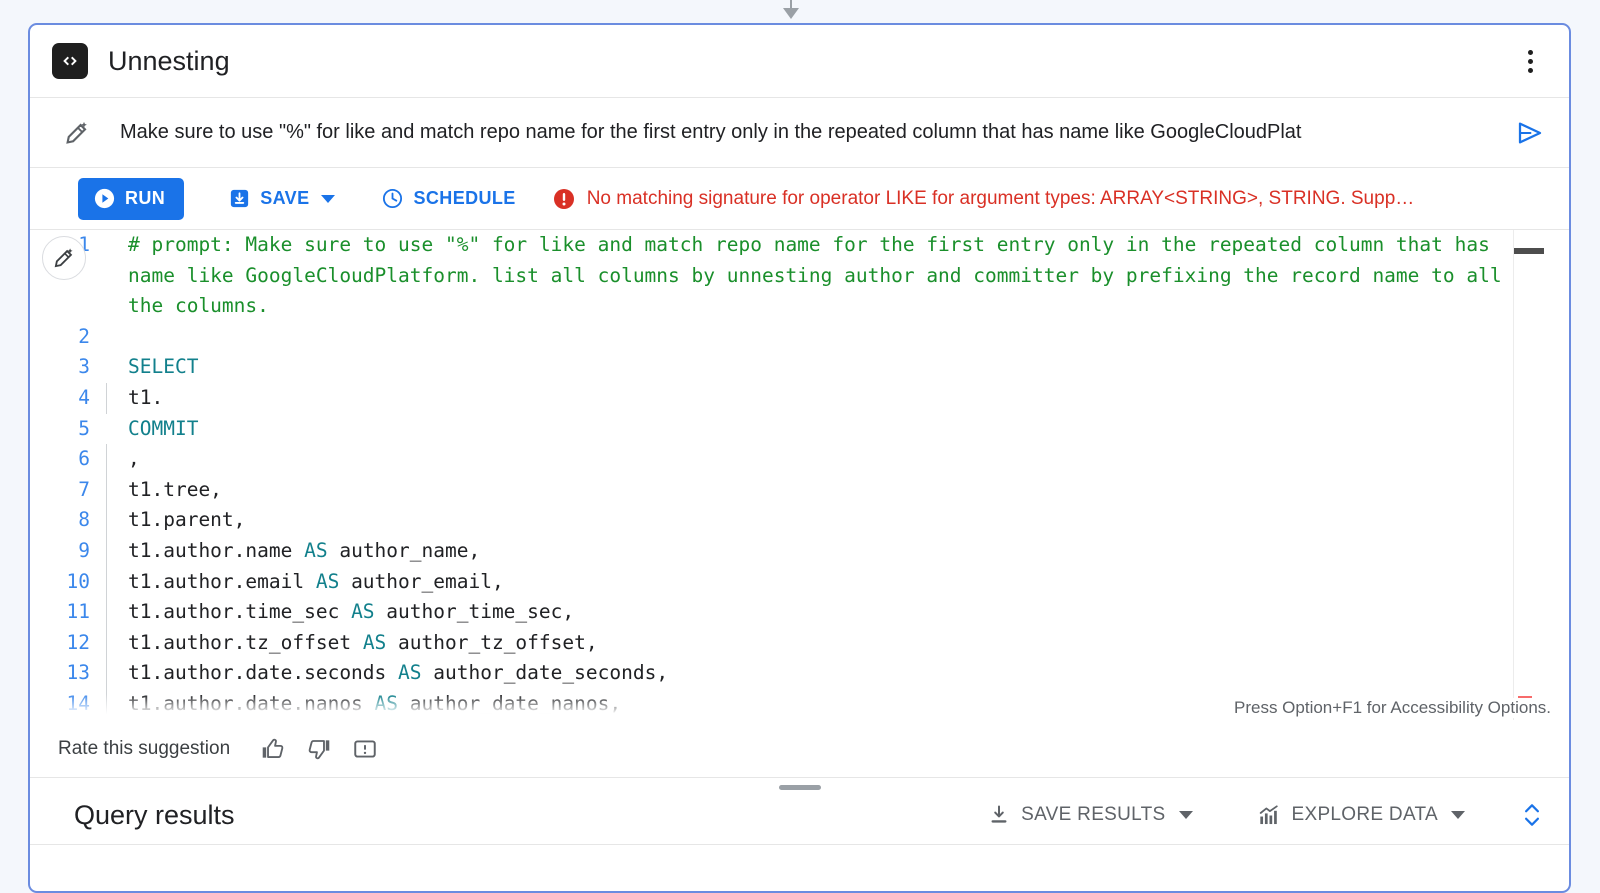 The width and height of the screenshot is (1600, 893). Describe the element at coordinates (84, 459) in the screenshot. I see `line-number: 6` at that location.